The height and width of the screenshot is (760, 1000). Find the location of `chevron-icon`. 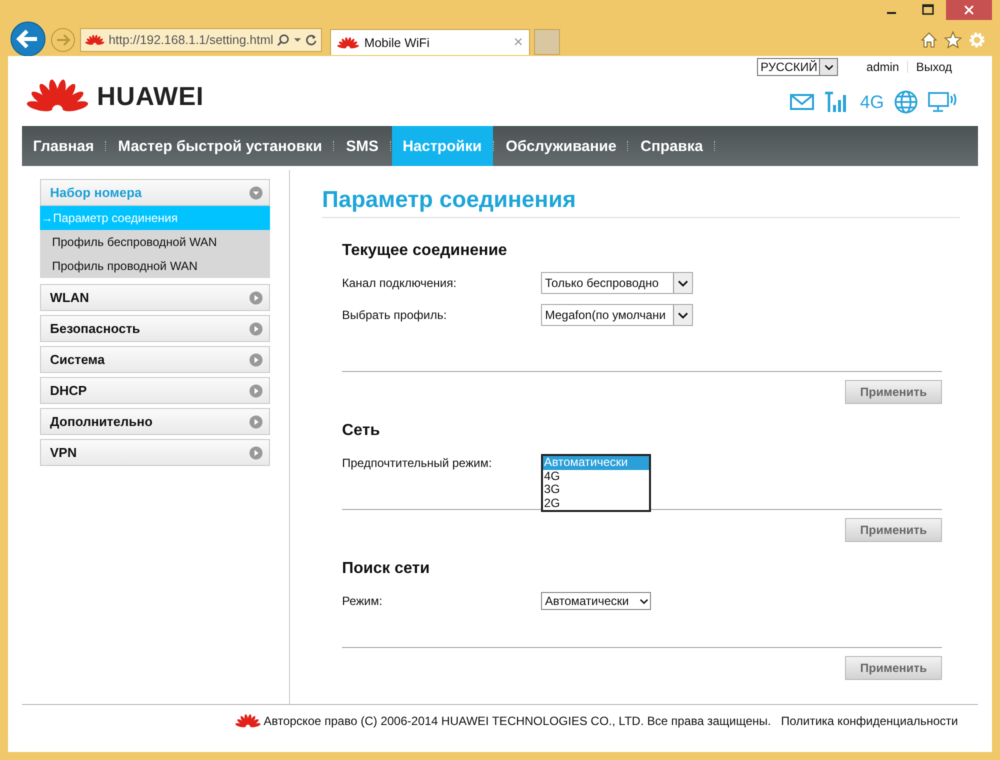

chevron-icon is located at coordinates (644, 601).